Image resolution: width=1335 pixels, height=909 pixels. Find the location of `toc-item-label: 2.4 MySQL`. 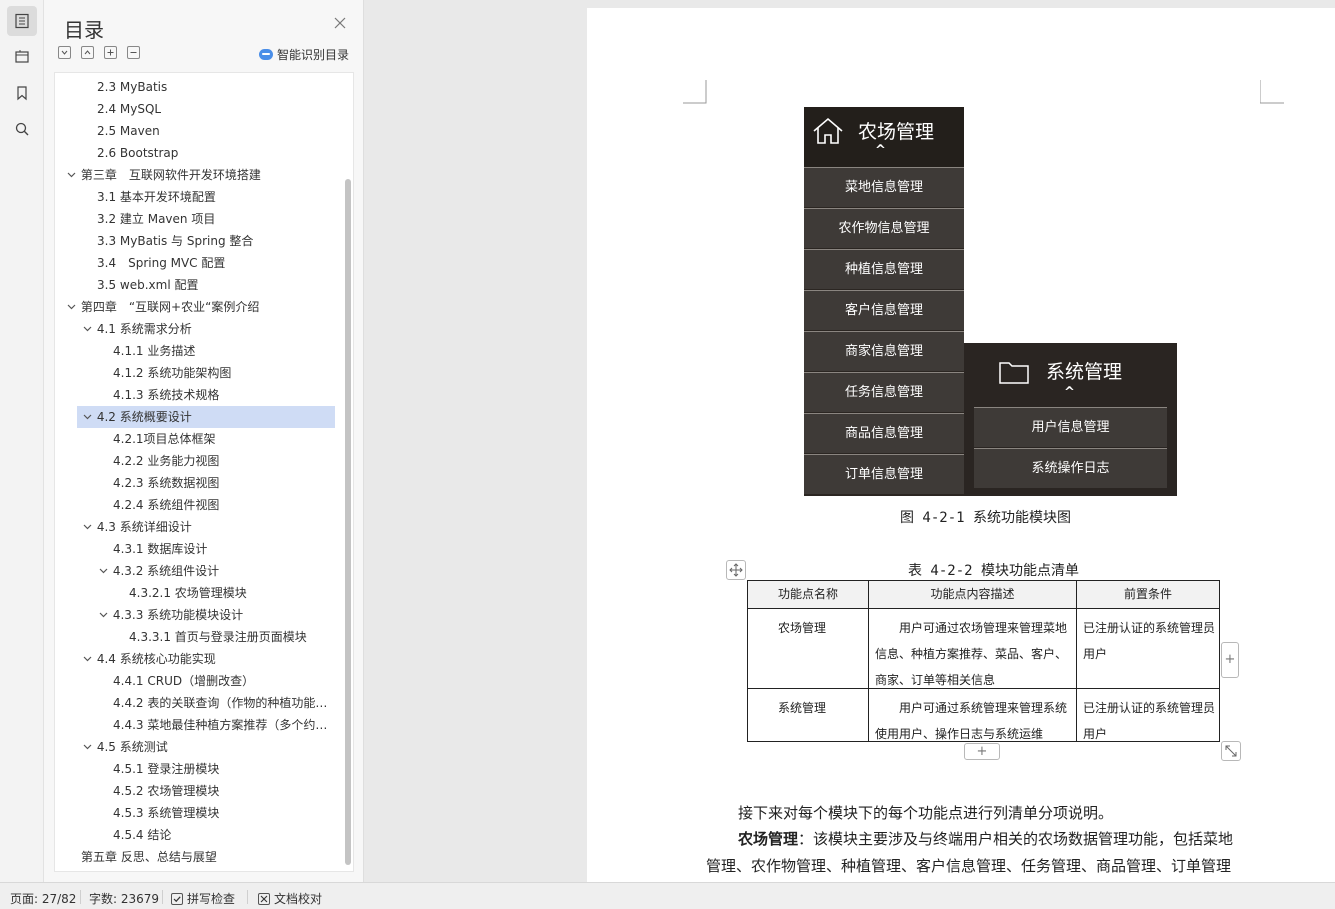

toc-item-label: 2.4 MySQL is located at coordinates (129, 109).